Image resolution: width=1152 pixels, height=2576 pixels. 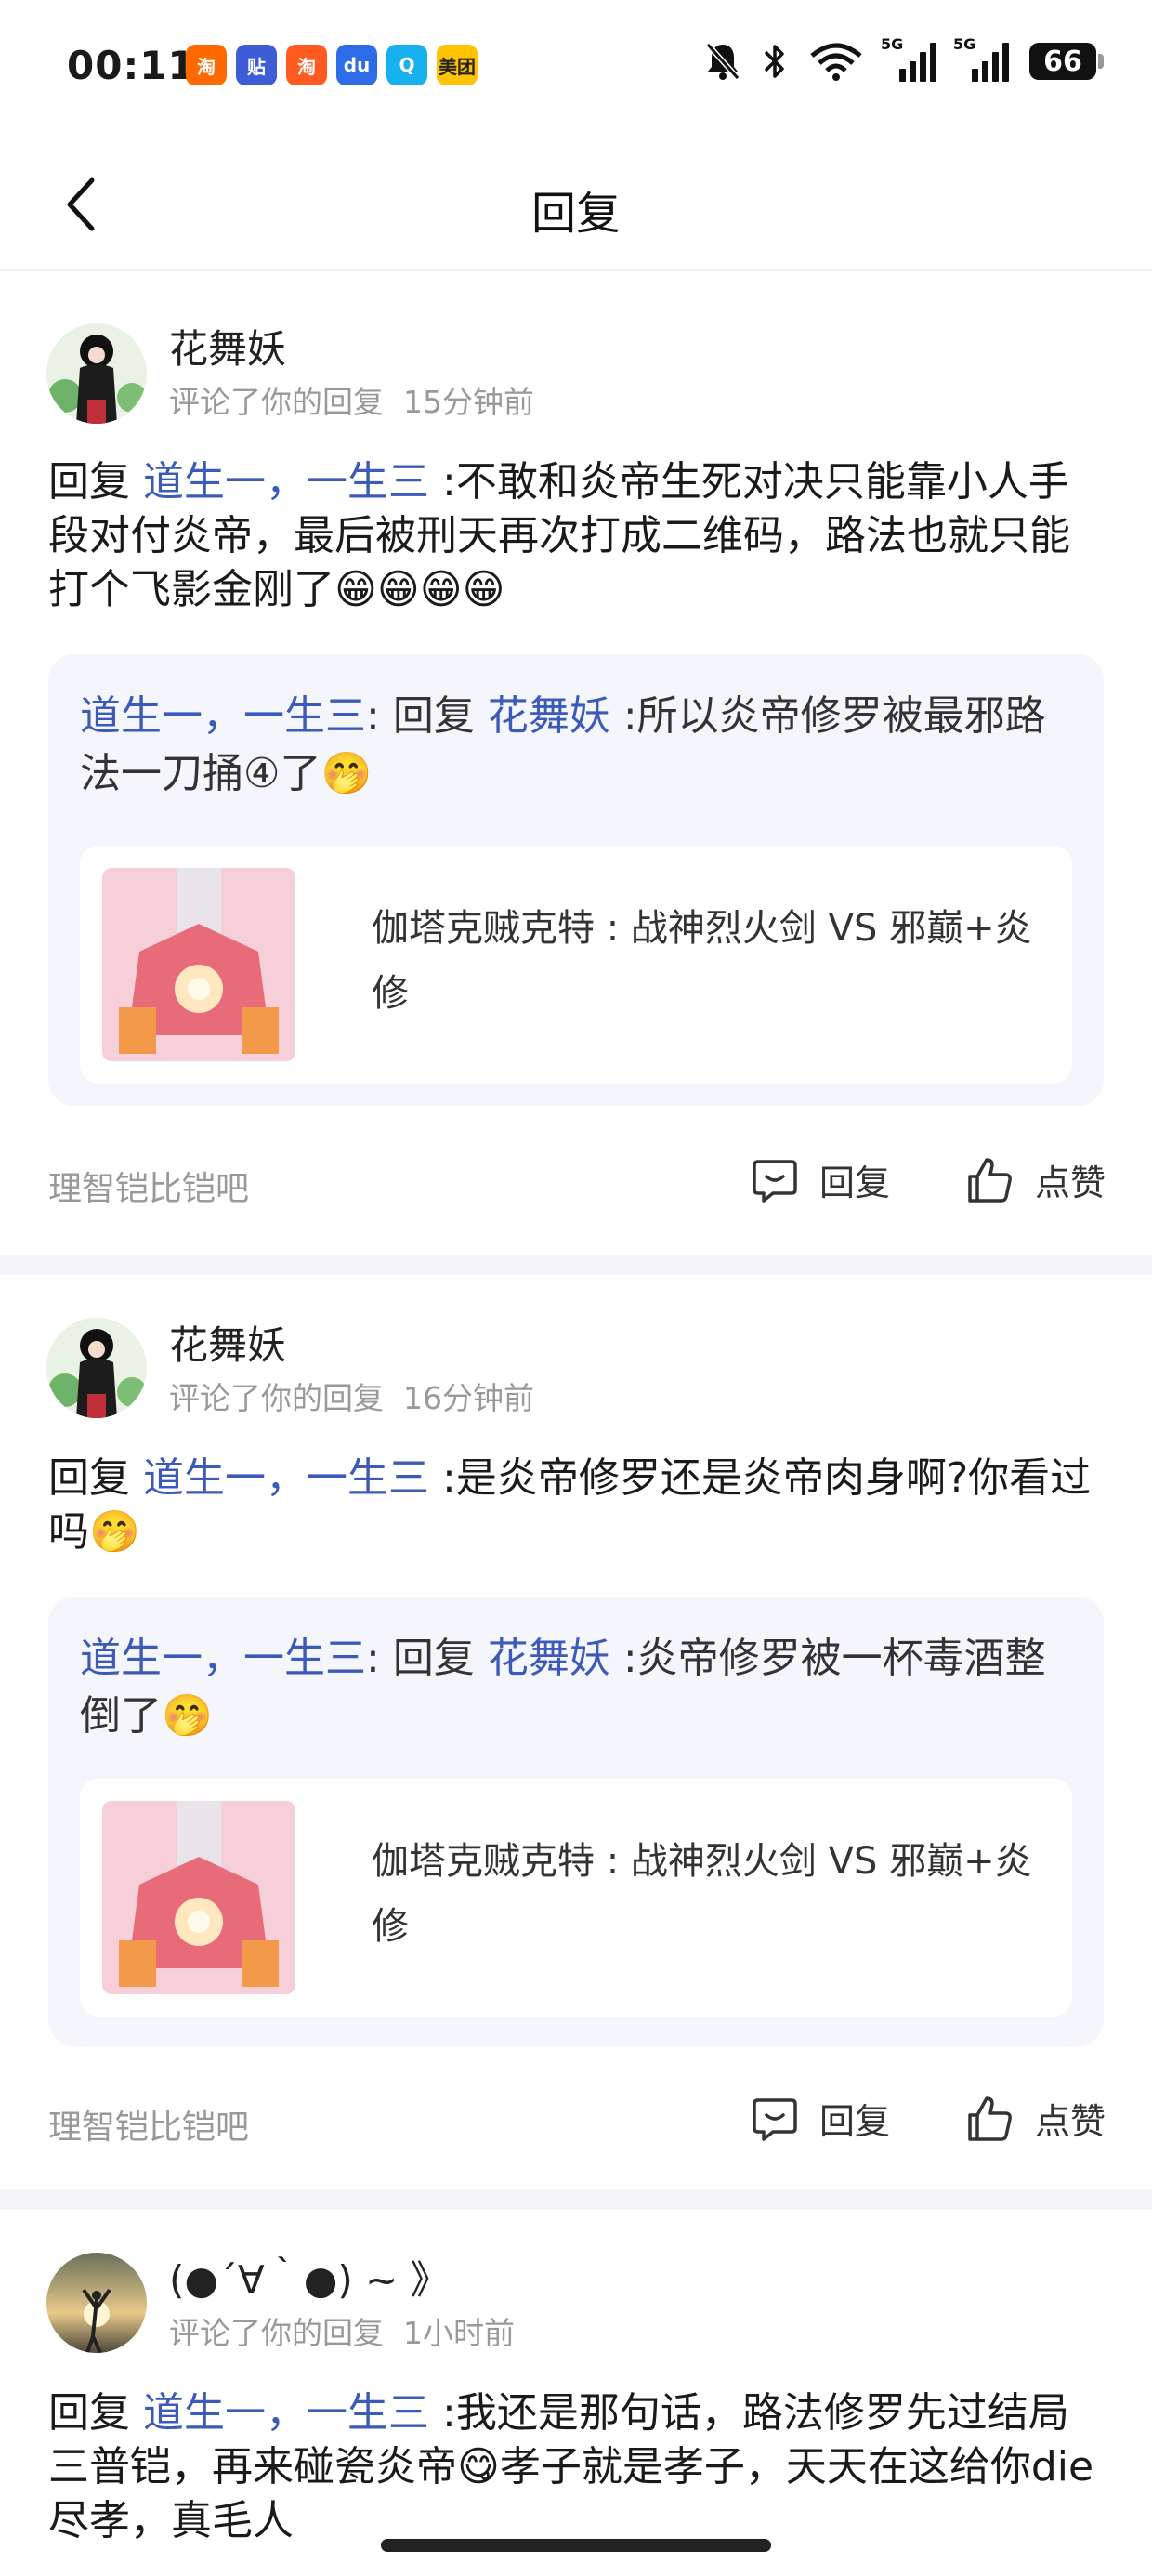 I want to click on network-type-label: 5G, so click(x=892, y=44).